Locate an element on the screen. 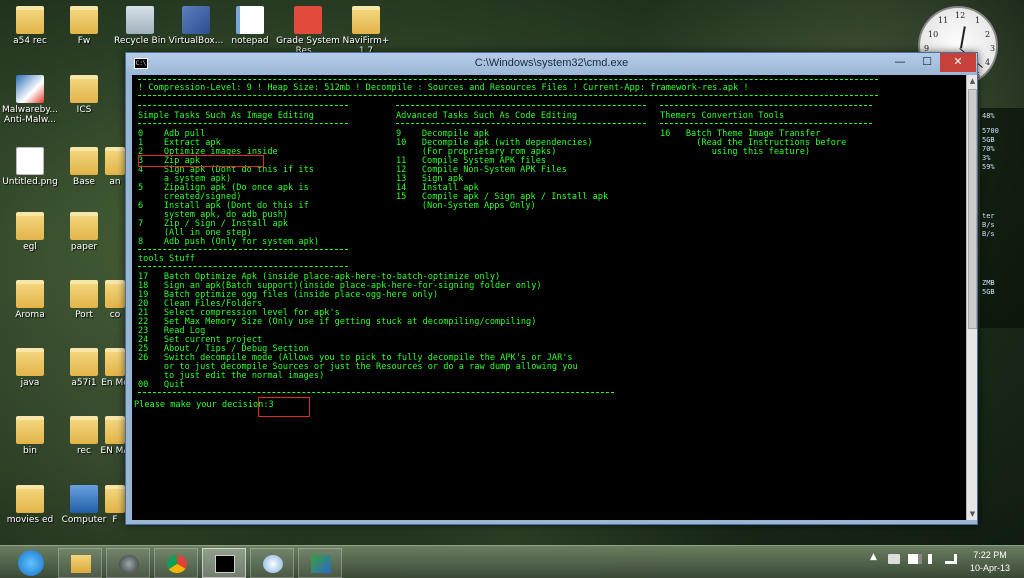 The height and width of the screenshot is (578, 1024). highlight-decision is located at coordinates (284, 407).